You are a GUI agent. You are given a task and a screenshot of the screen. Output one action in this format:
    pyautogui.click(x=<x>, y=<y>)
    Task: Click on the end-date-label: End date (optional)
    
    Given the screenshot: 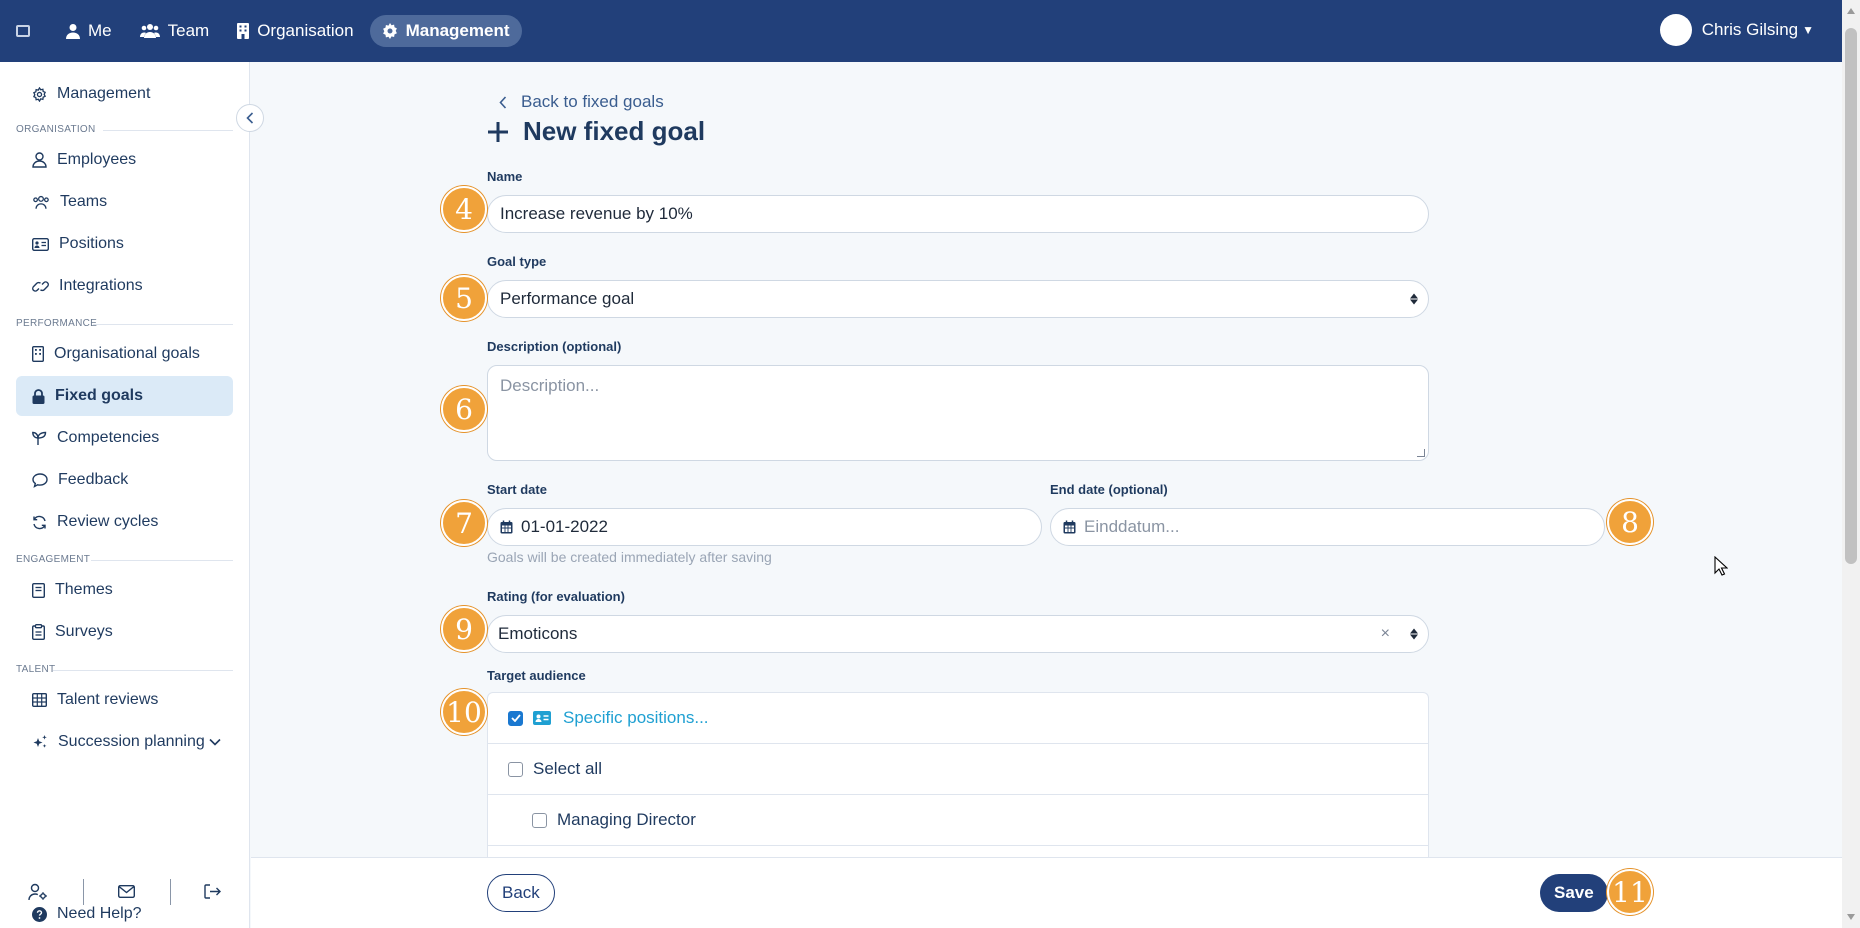 What is the action you would take?
    pyautogui.click(x=1109, y=489)
    